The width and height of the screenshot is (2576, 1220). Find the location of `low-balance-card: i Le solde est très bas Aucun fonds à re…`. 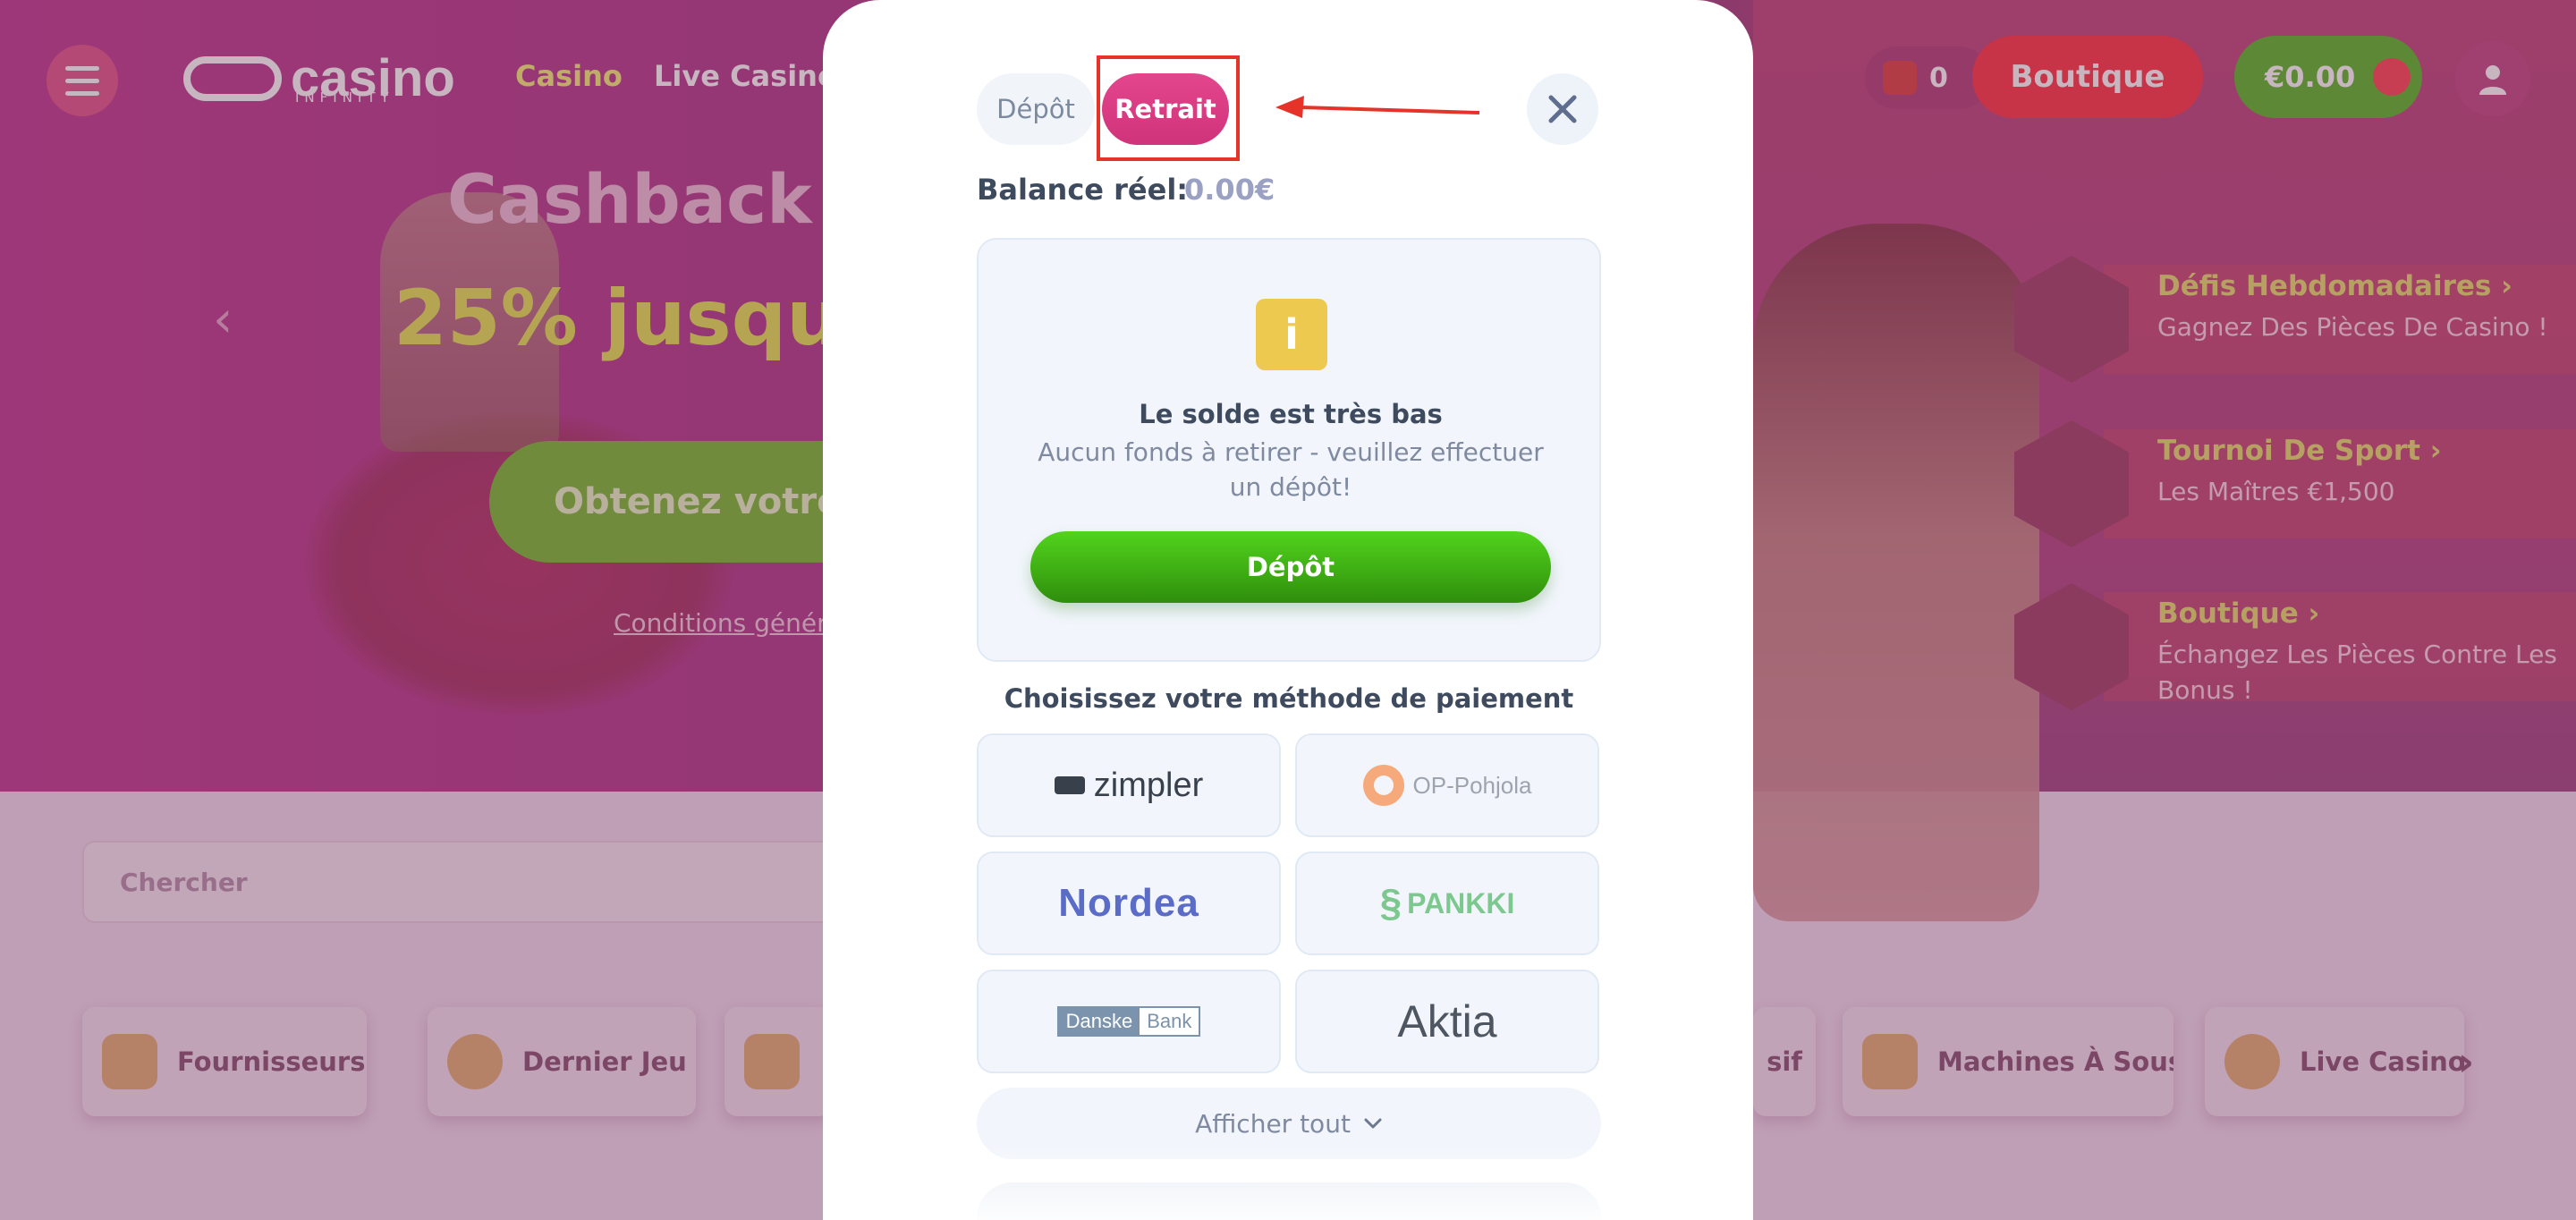

low-balance-card: i Le solde est très bas Aucun fonds à re… is located at coordinates (1289, 450).